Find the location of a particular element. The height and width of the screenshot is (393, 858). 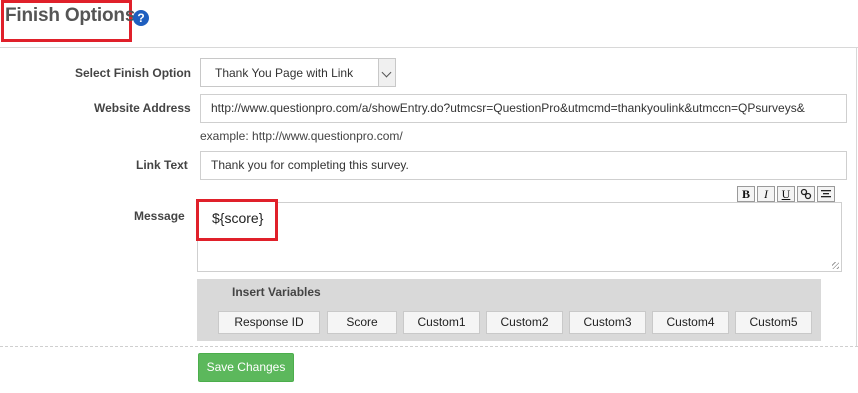

bold-icon: B is located at coordinates (746, 194).